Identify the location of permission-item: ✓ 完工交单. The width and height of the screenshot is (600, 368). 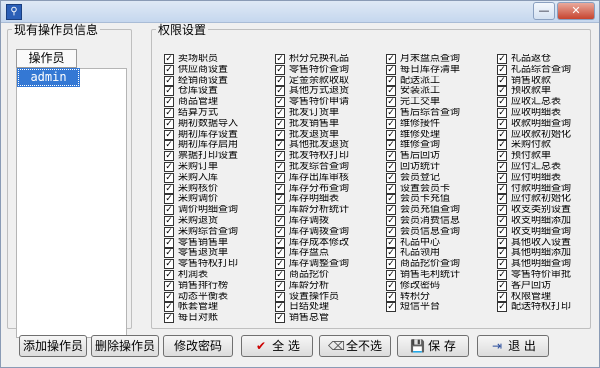
(439, 102).